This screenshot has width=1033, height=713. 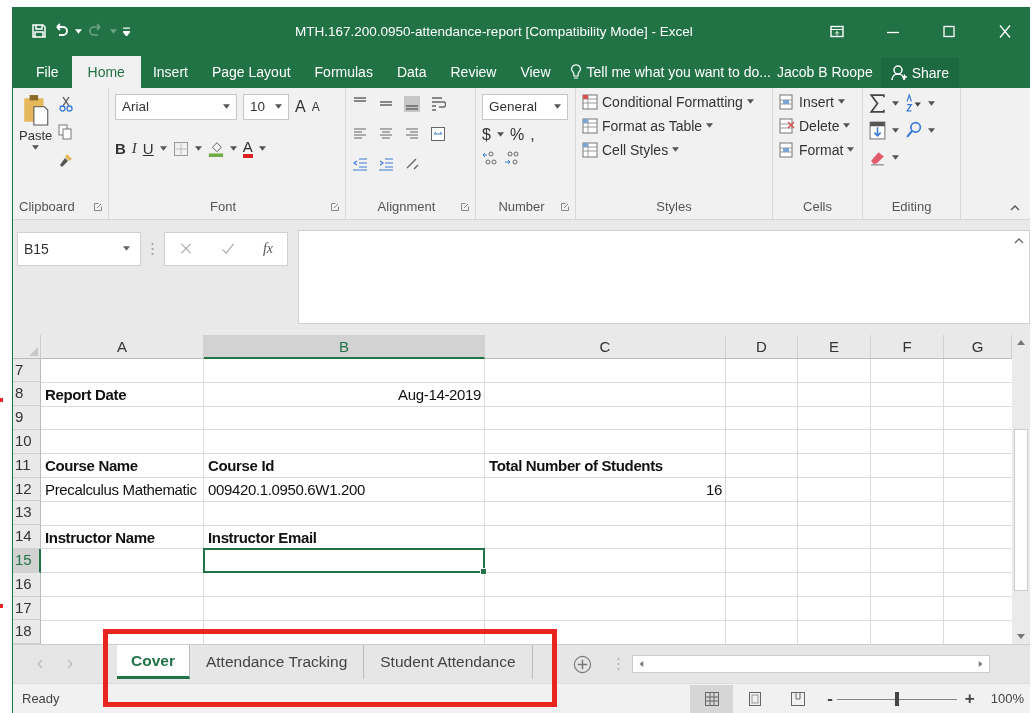 What do you see at coordinates (817, 125) in the screenshot?
I see `cells-menu-button: Delete` at bounding box center [817, 125].